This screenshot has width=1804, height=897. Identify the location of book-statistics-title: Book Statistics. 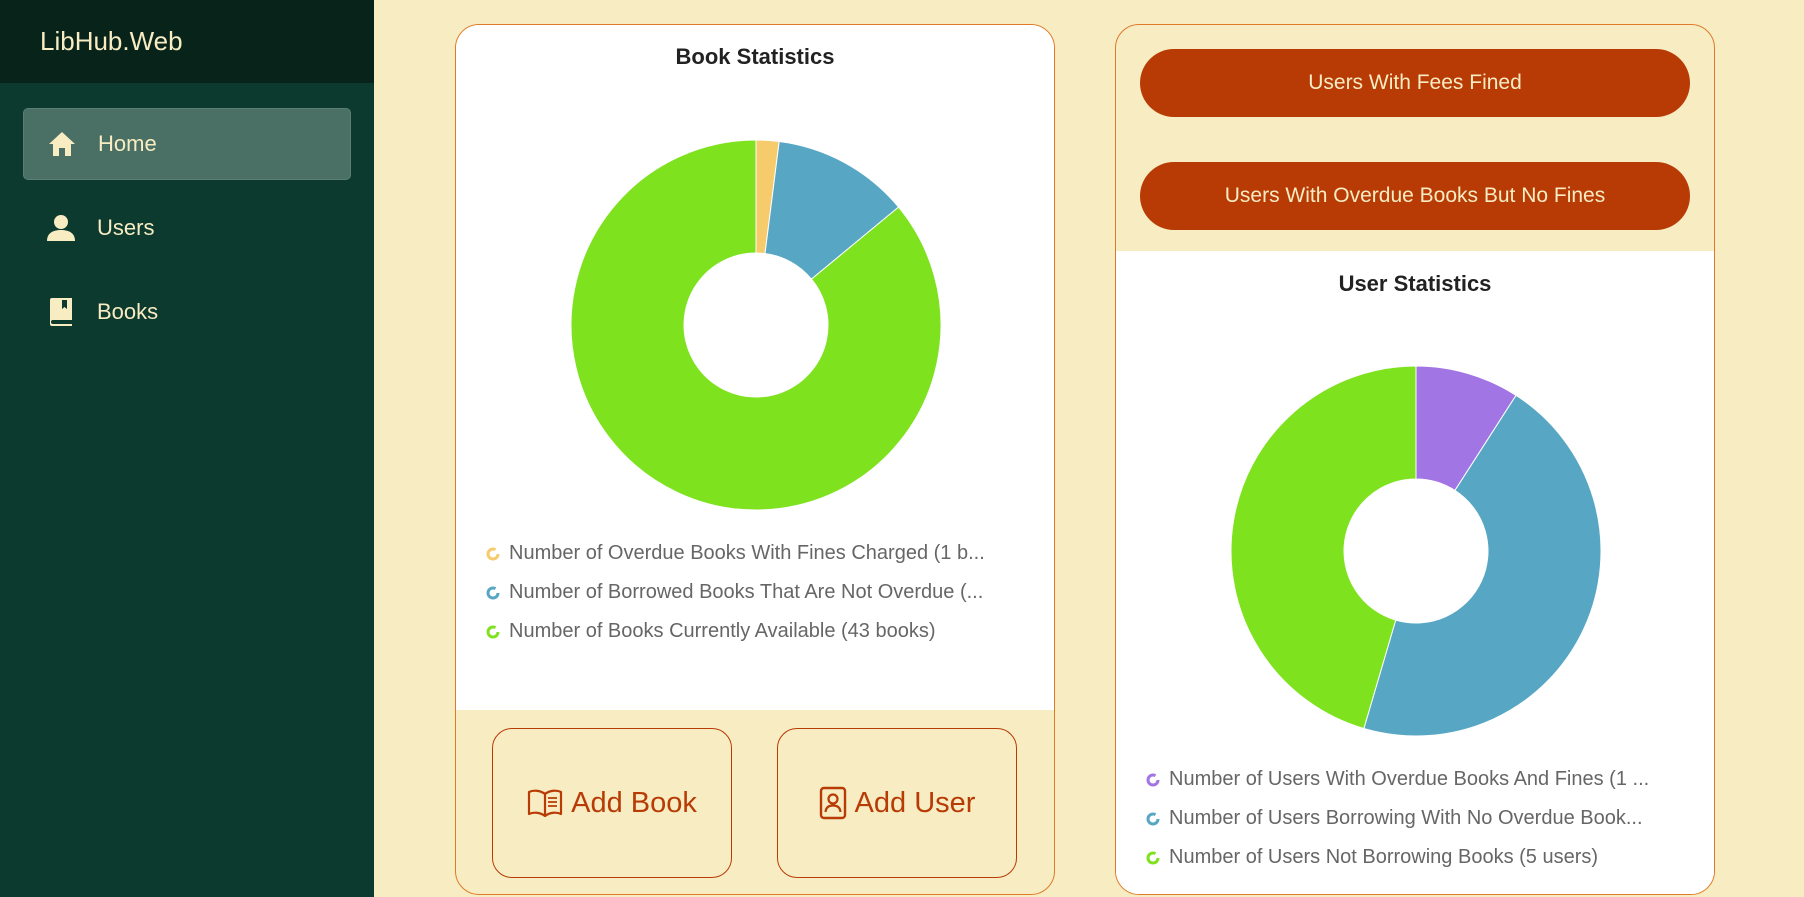
(755, 56).